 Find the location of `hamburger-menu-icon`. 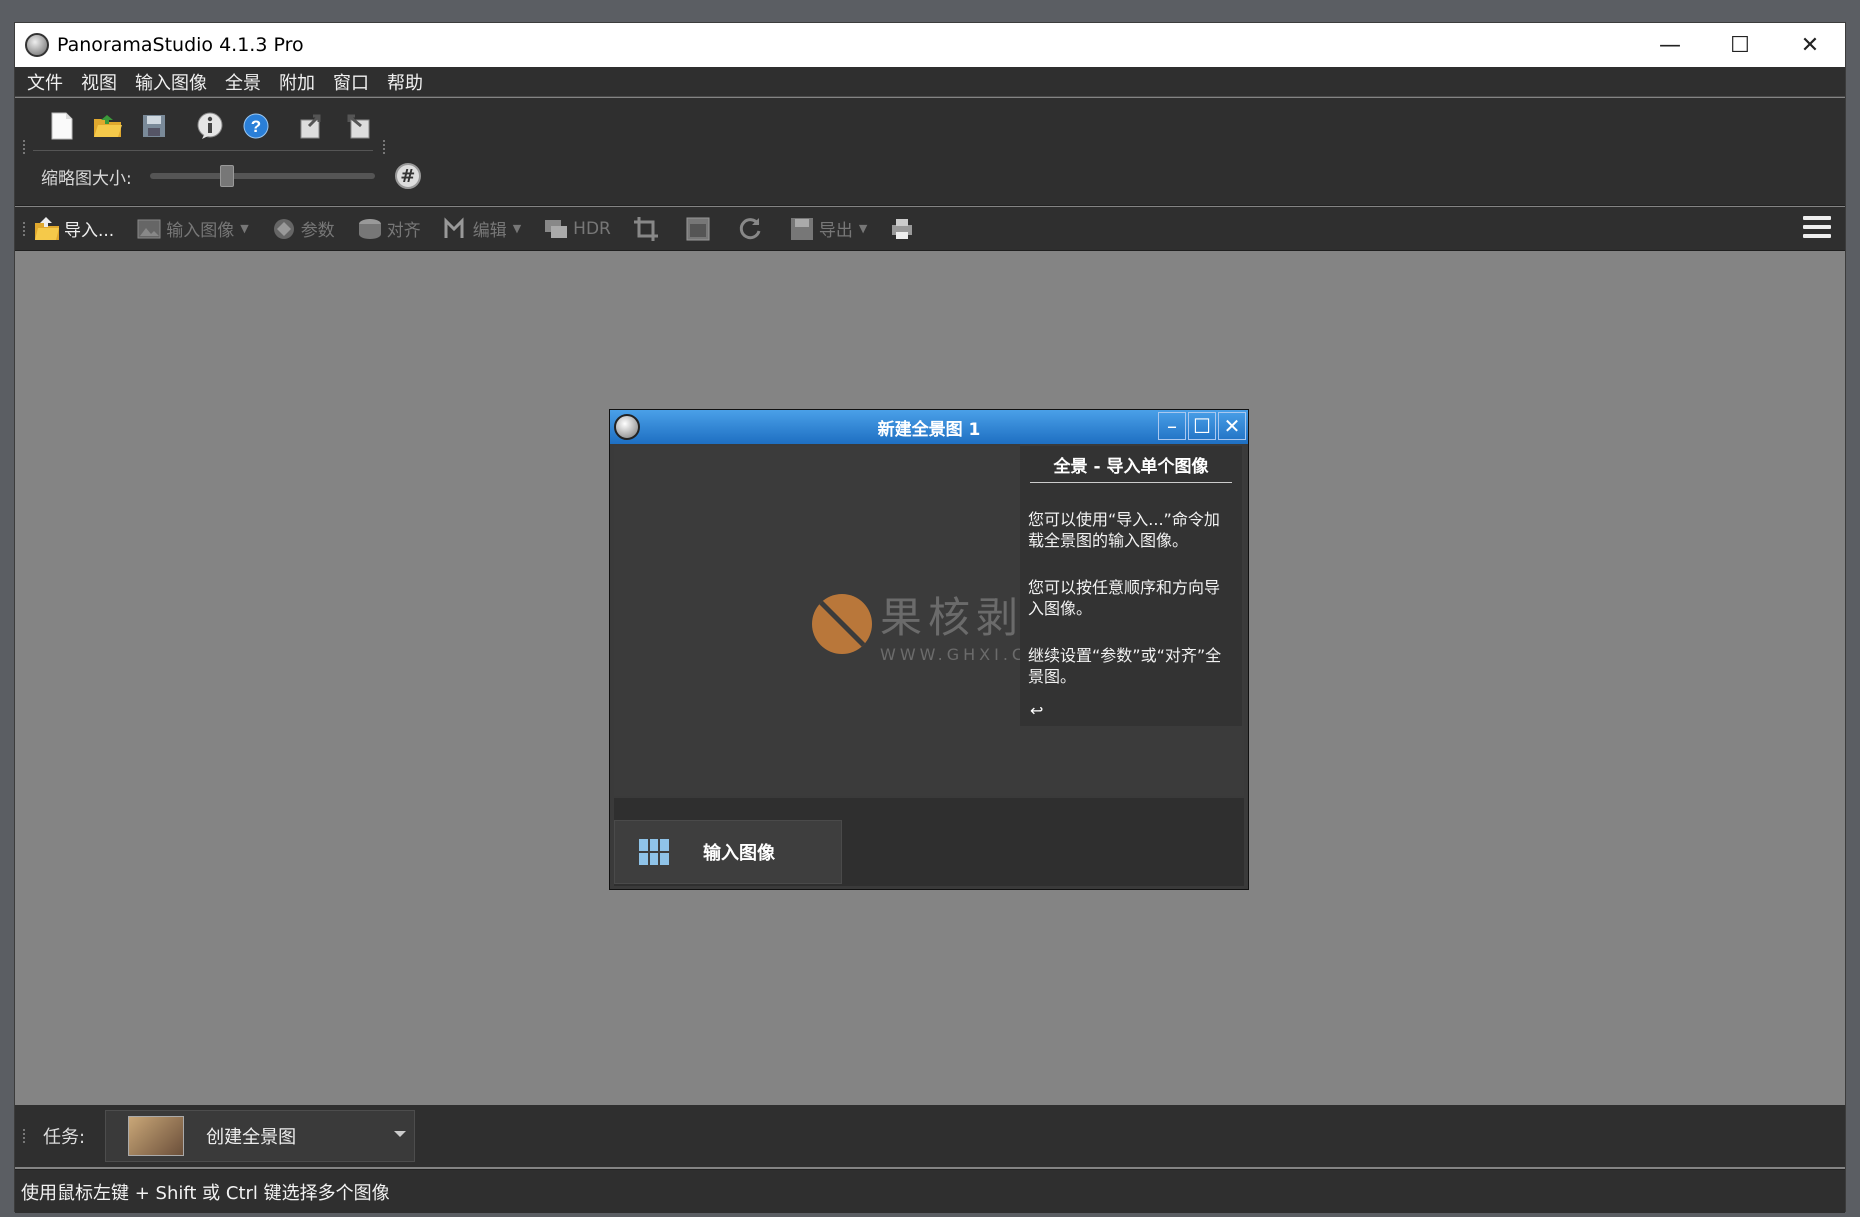

hamburger-menu-icon is located at coordinates (1817, 228).